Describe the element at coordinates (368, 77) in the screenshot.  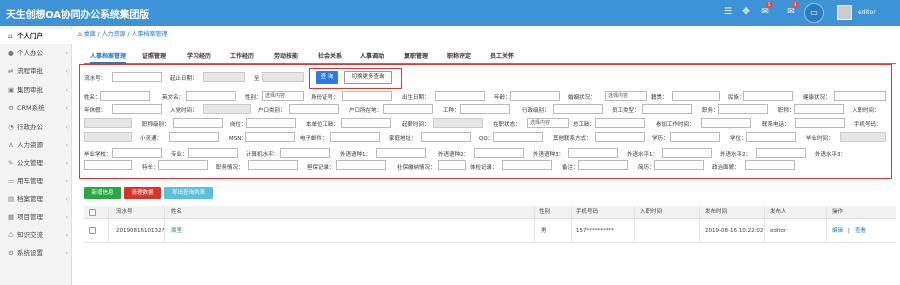
I see `more-query-button: 切换更多查询` at that location.